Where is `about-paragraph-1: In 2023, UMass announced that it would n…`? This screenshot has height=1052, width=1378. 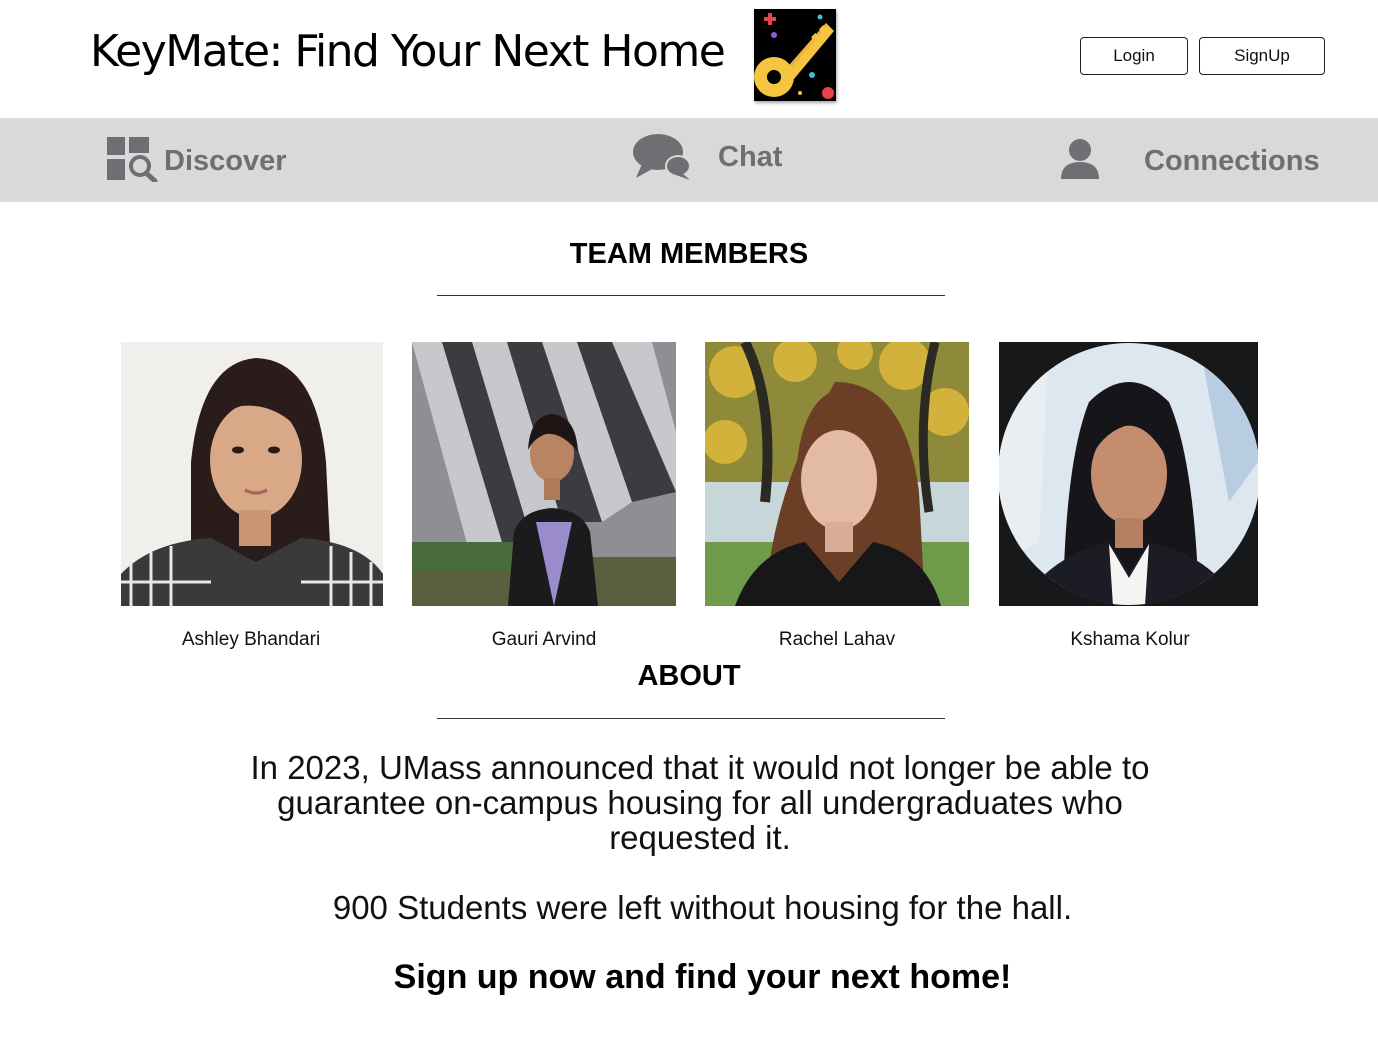 about-paragraph-1: In 2023, UMass announced that it would n… is located at coordinates (700, 802).